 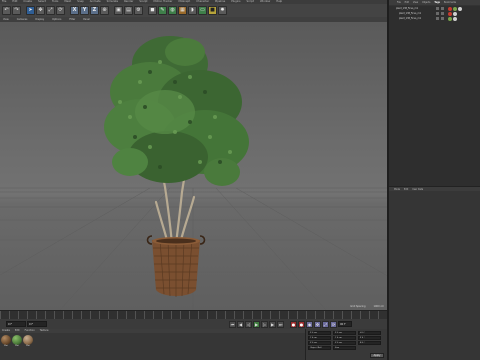 I want to click on size-x-field: X 0 cm, so click(x=344, y=333).